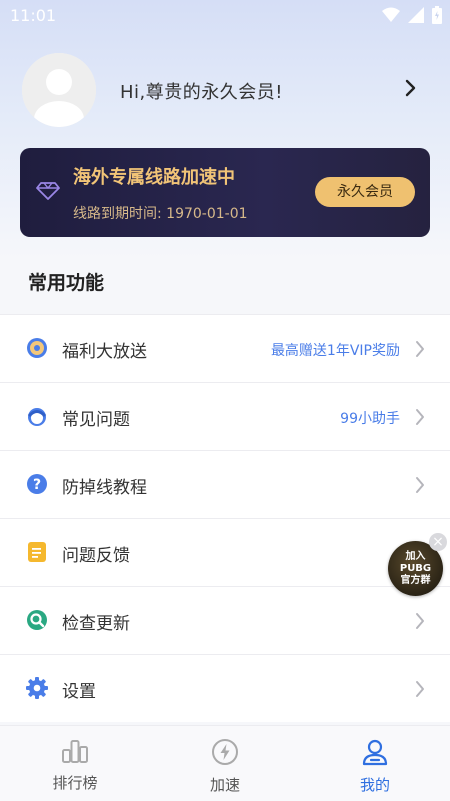 The width and height of the screenshot is (450, 801). I want to click on tab-label: 加速, so click(224, 785).